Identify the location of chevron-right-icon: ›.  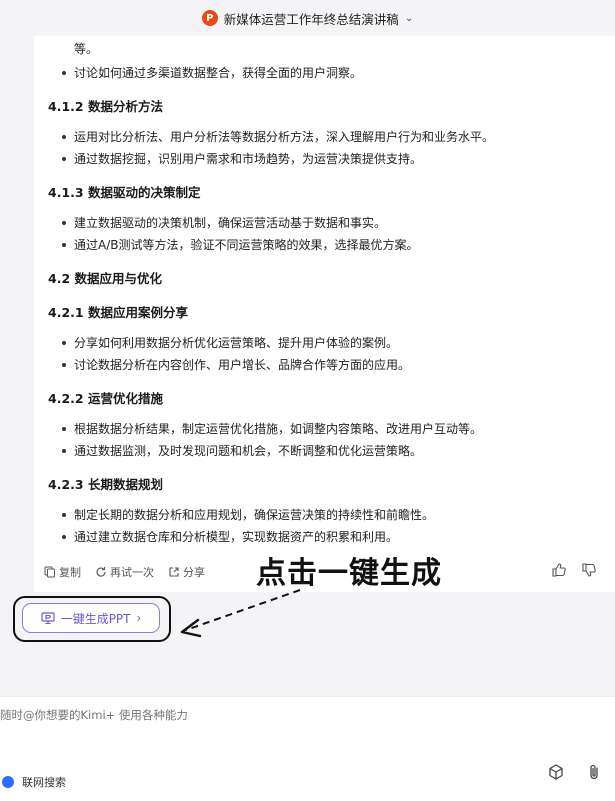
(139, 618).